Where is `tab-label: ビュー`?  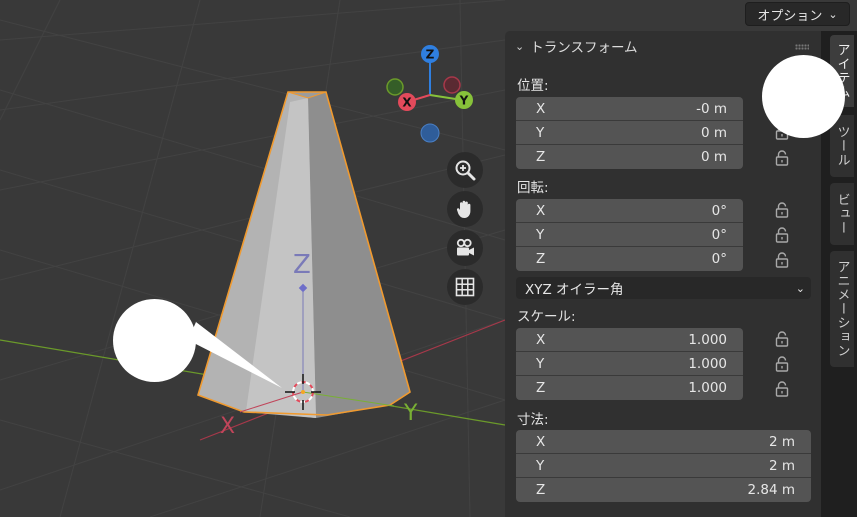
tab-label: ビュー is located at coordinates (842, 214).